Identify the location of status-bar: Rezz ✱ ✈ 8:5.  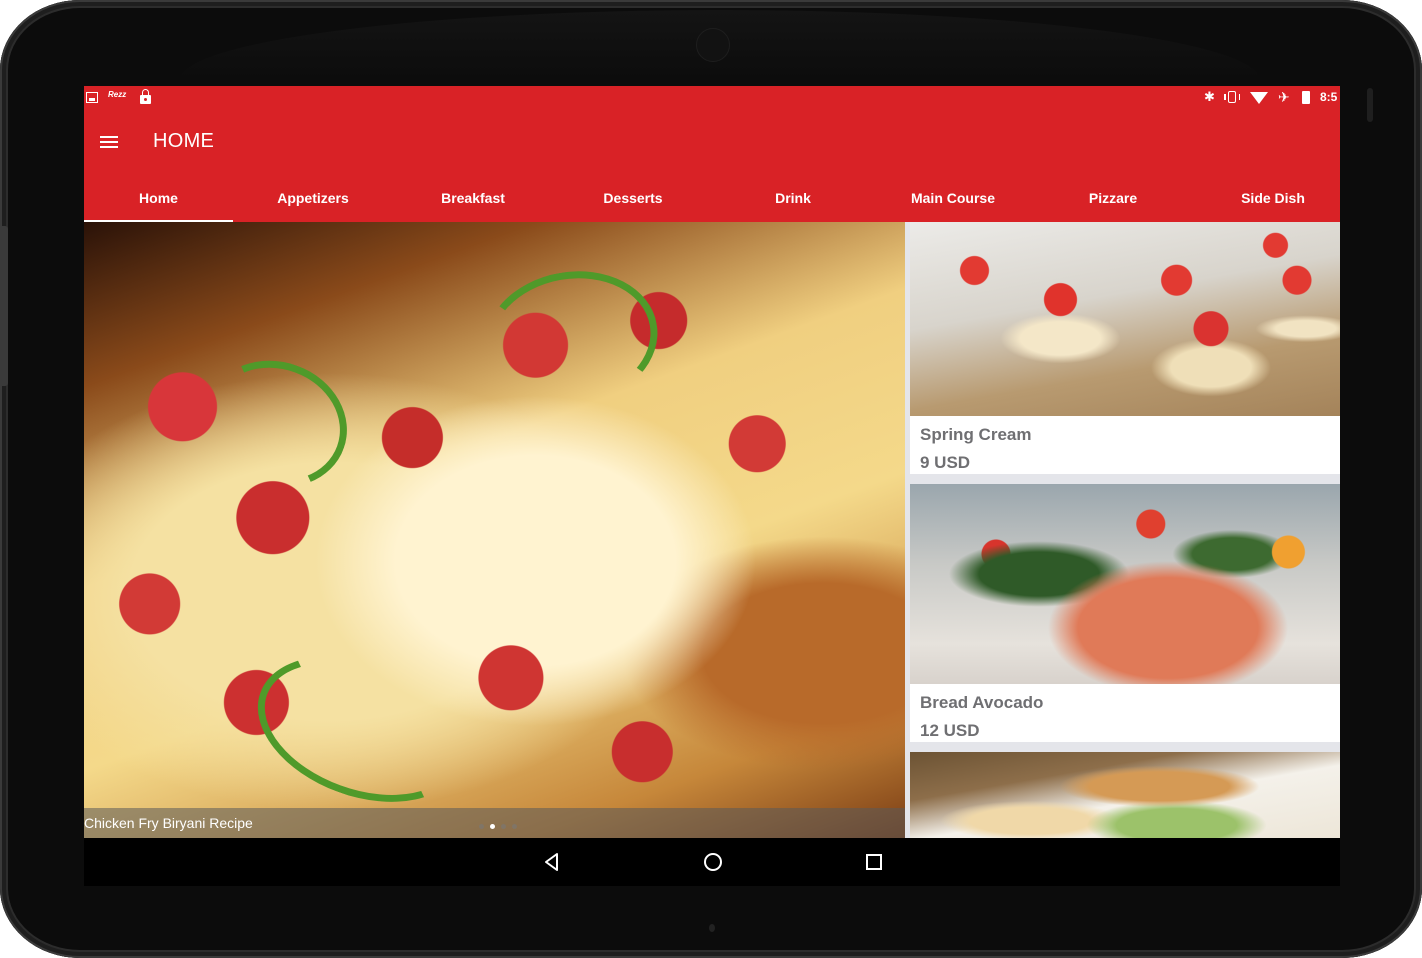
(712, 98).